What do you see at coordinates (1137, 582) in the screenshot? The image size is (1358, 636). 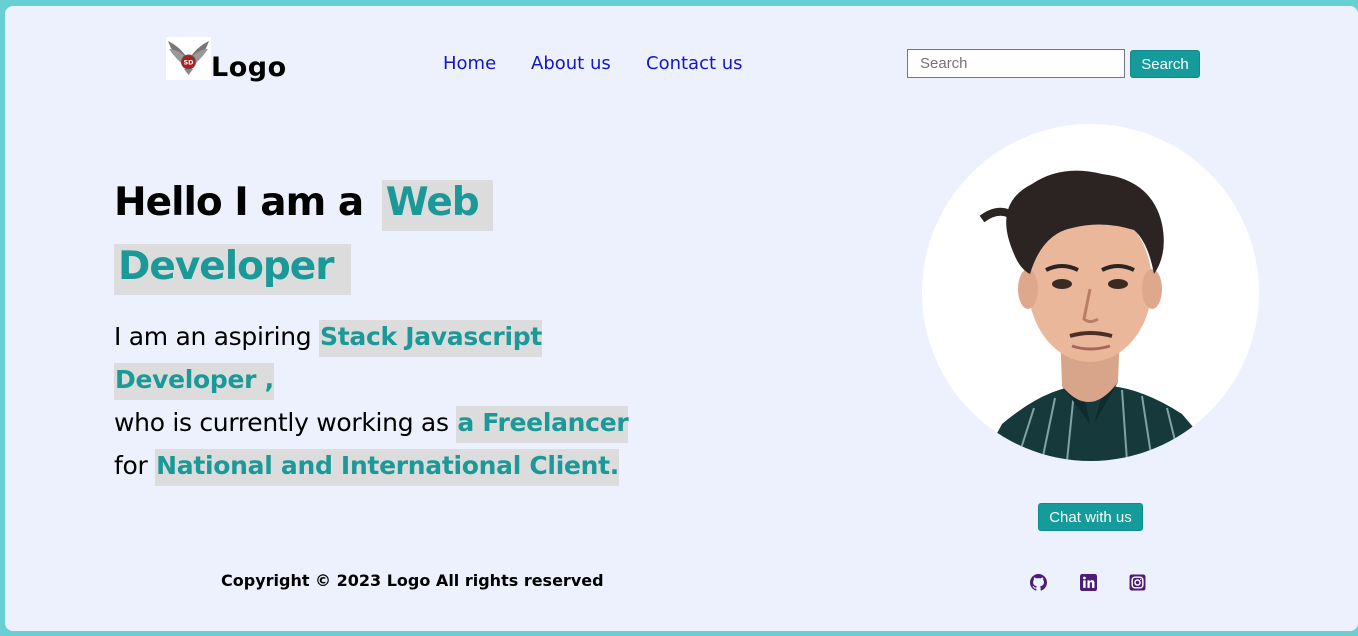 I see `instagram-icon` at bounding box center [1137, 582].